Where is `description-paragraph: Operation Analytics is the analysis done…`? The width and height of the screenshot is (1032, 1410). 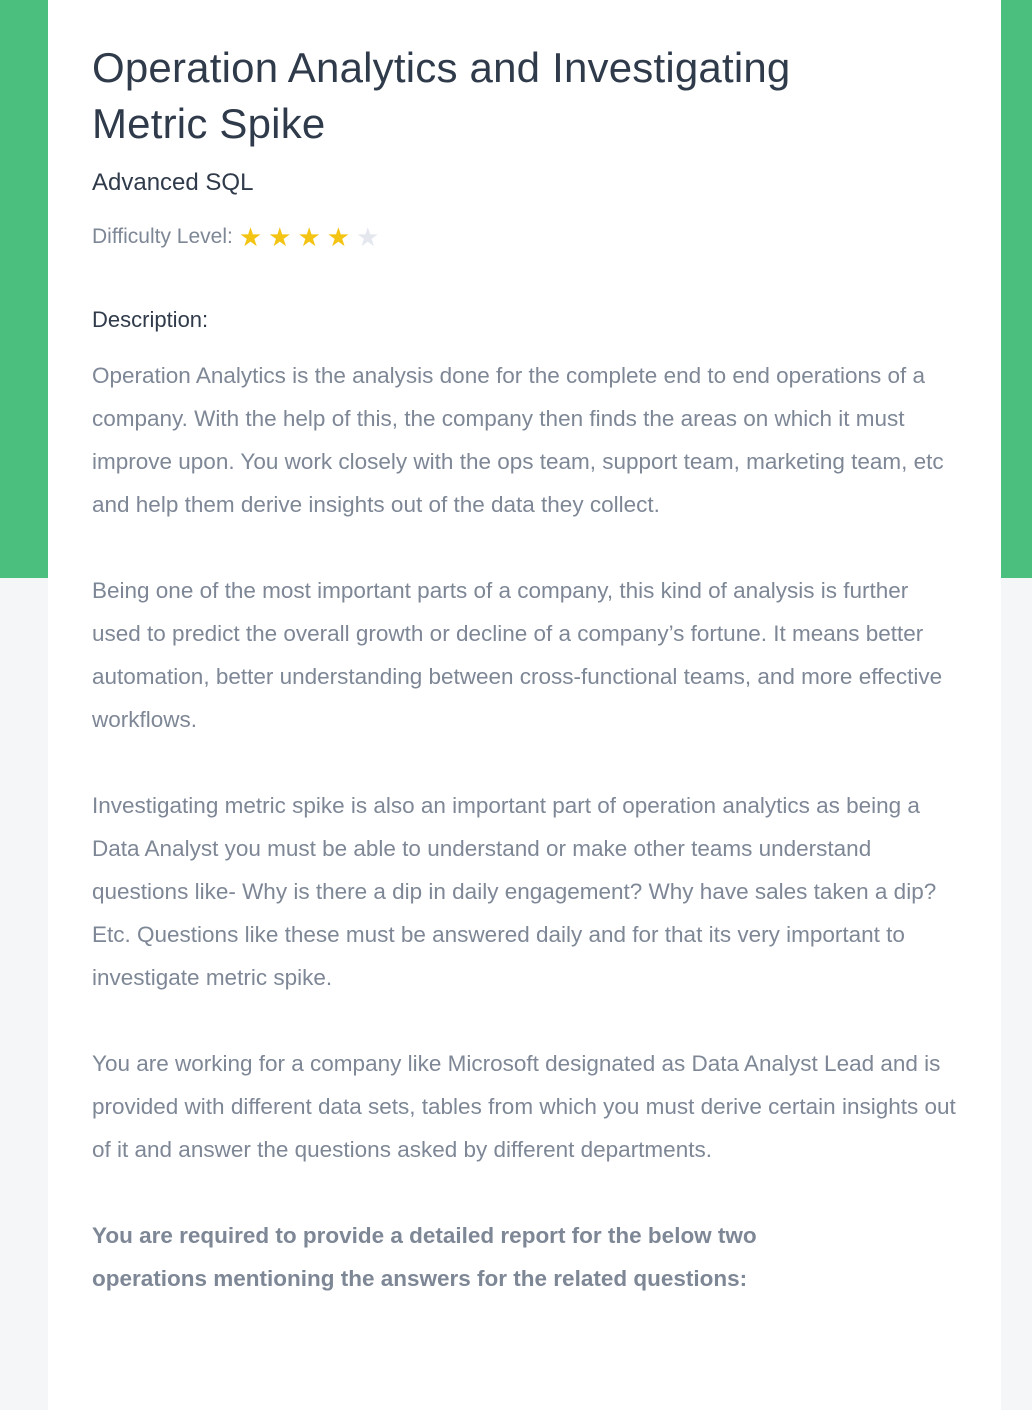 description-paragraph: Operation Analytics is the analysis done… is located at coordinates (518, 440).